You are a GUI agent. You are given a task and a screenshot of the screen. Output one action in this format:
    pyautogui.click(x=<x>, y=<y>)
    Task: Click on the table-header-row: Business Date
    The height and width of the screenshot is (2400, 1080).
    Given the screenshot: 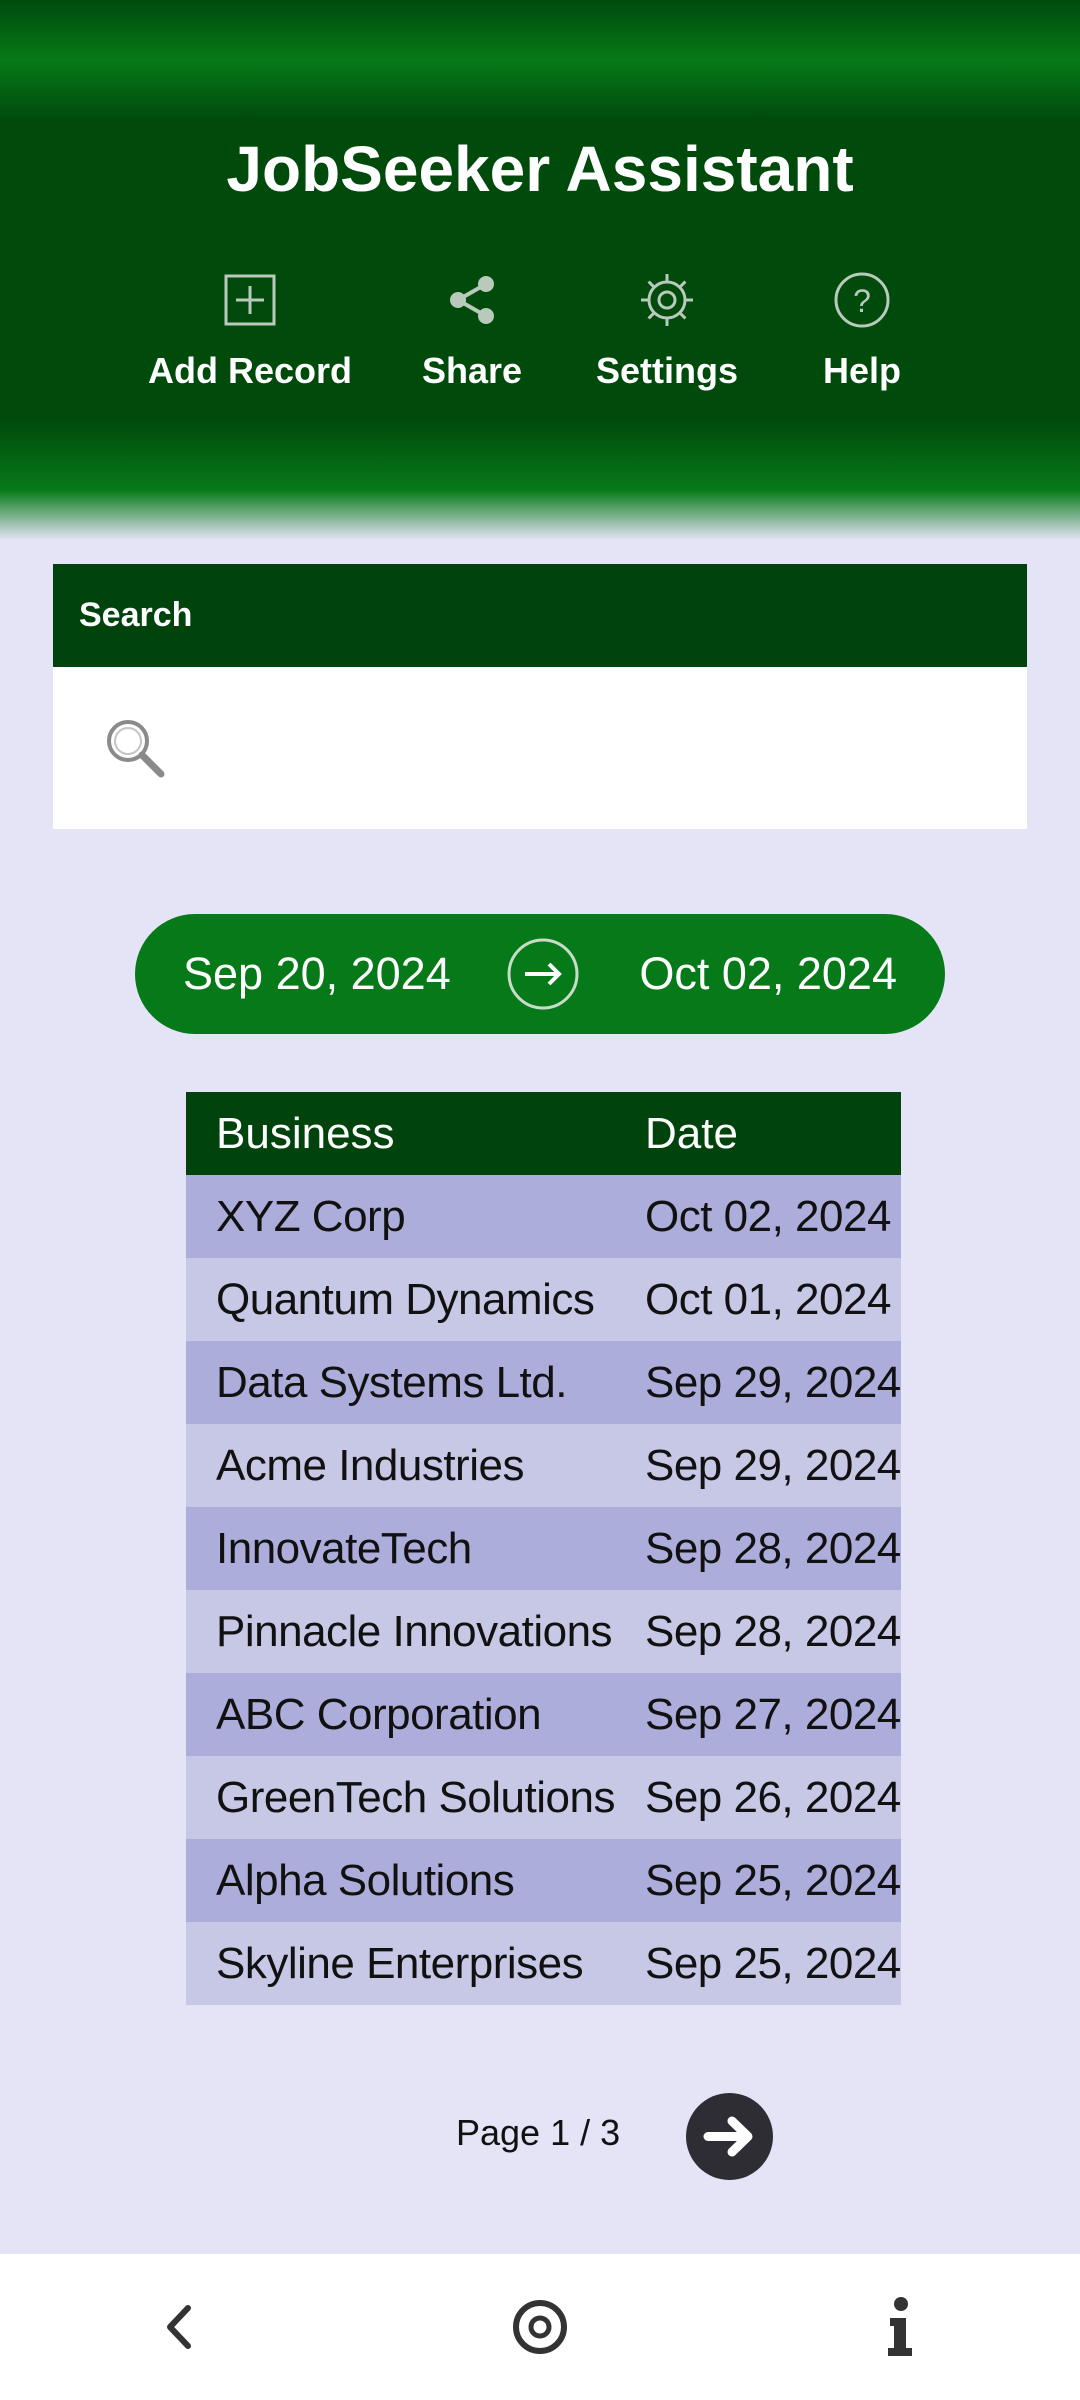 What is the action you would take?
    pyautogui.click(x=543, y=1133)
    